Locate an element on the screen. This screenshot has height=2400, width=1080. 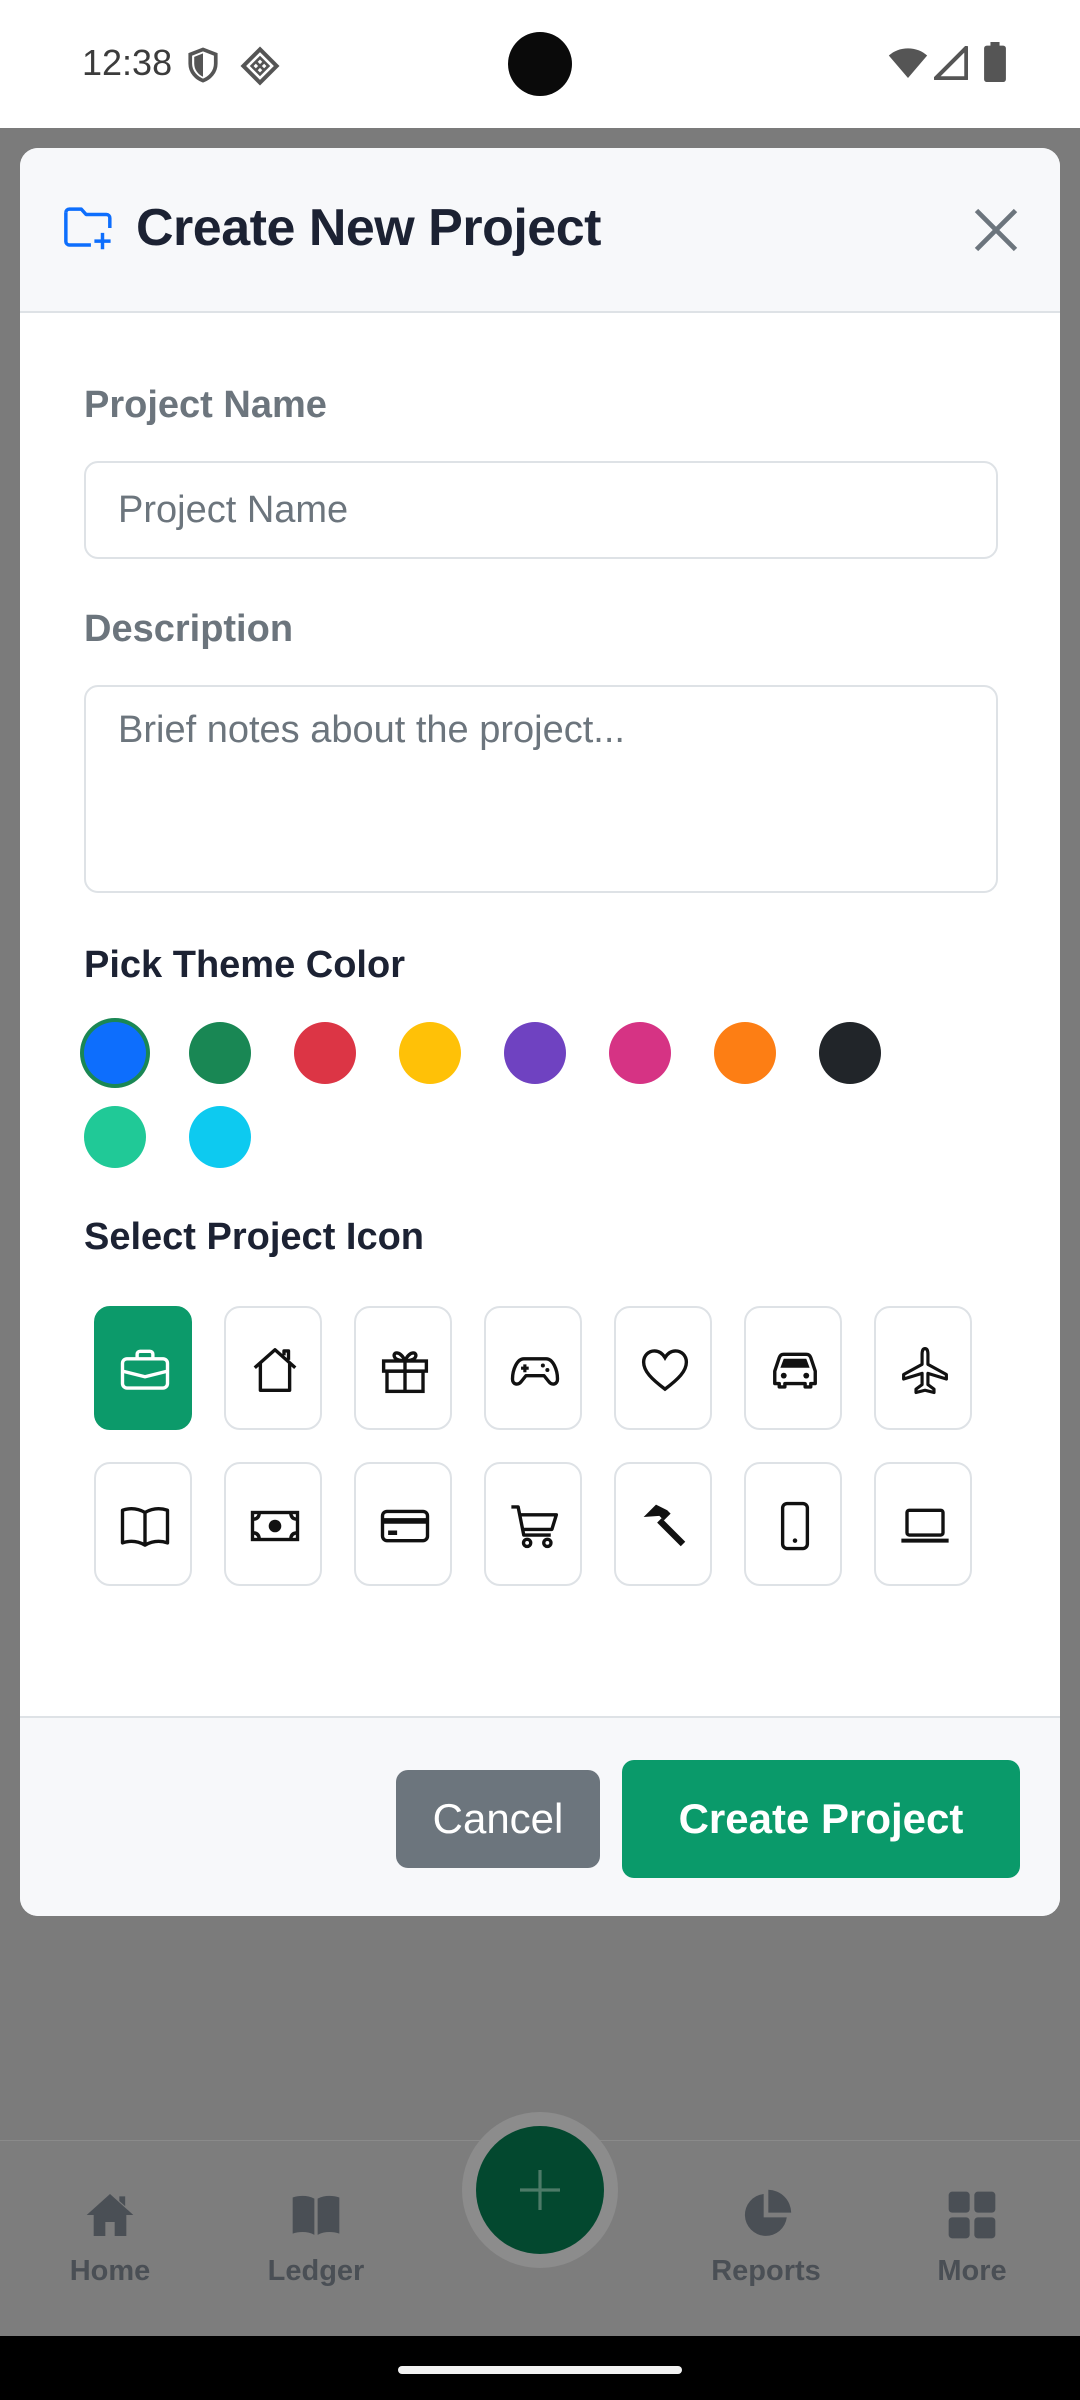
shield-icon is located at coordinates (203, 65).